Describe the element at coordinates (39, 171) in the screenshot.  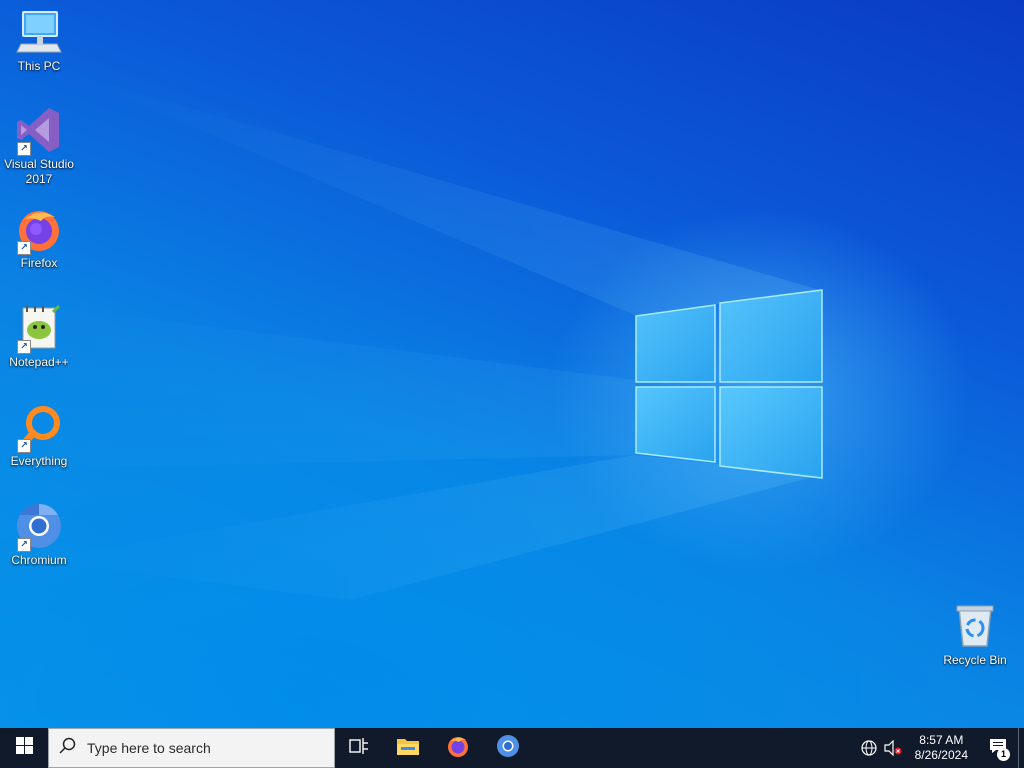
I see `desktop-icon-label: Visual Studio 2017` at that location.